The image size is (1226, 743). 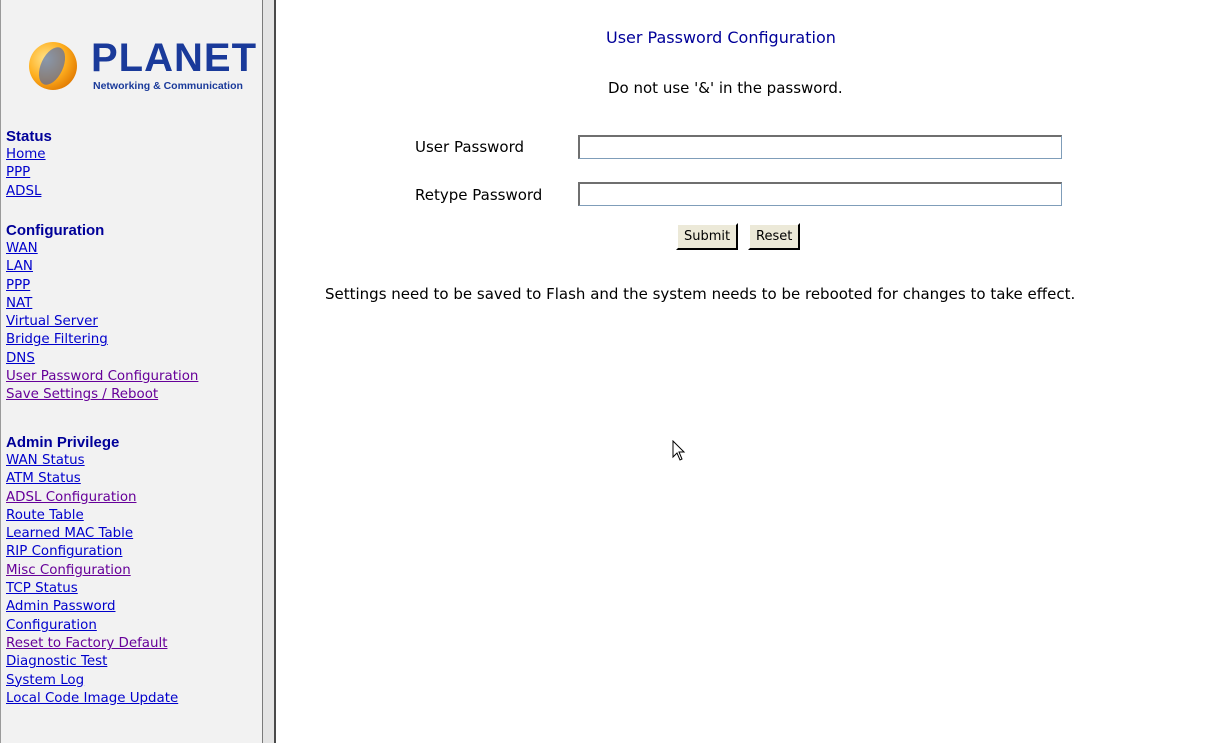 I want to click on nav-link-dns: DNS, so click(x=102, y=359).